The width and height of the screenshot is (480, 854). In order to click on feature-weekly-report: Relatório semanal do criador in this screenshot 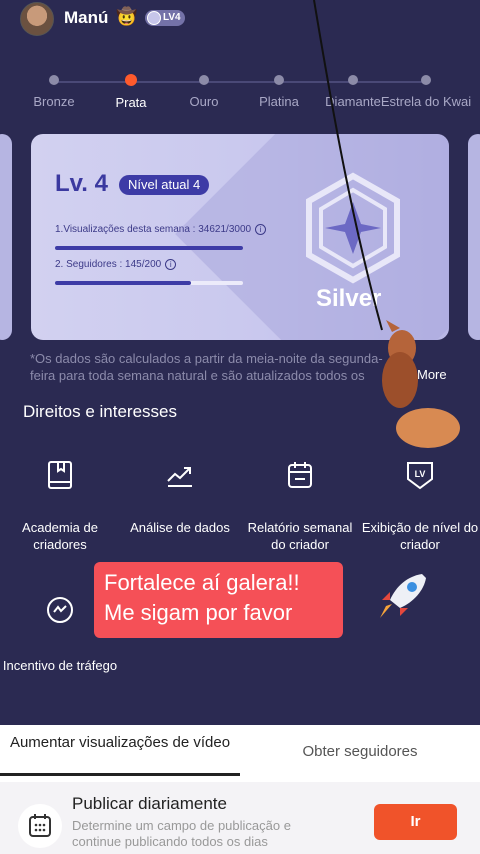, I will do `click(300, 506)`.